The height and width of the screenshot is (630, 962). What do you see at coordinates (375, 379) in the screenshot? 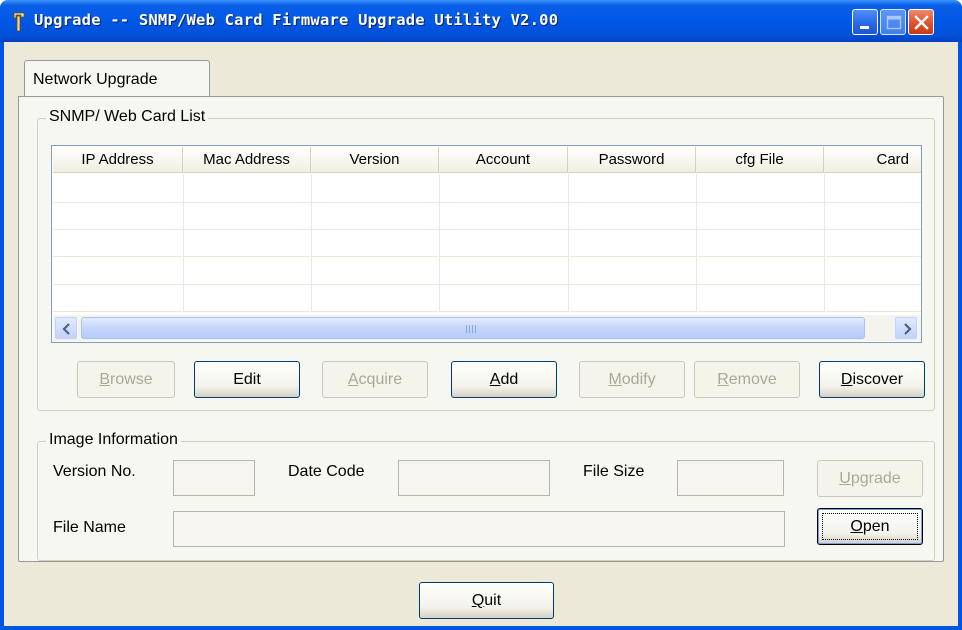
I see `acquire-button: Acquire` at bounding box center [375, 379].